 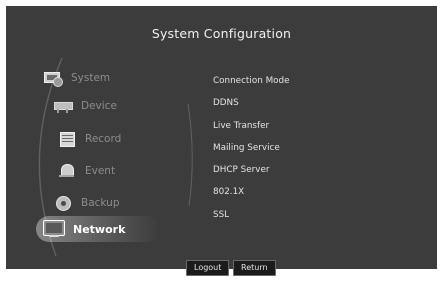 What do you see at coordinates (221, 33) in the screenshot?
I see `page-title: System Configuration` at bounding box center [221, 33].